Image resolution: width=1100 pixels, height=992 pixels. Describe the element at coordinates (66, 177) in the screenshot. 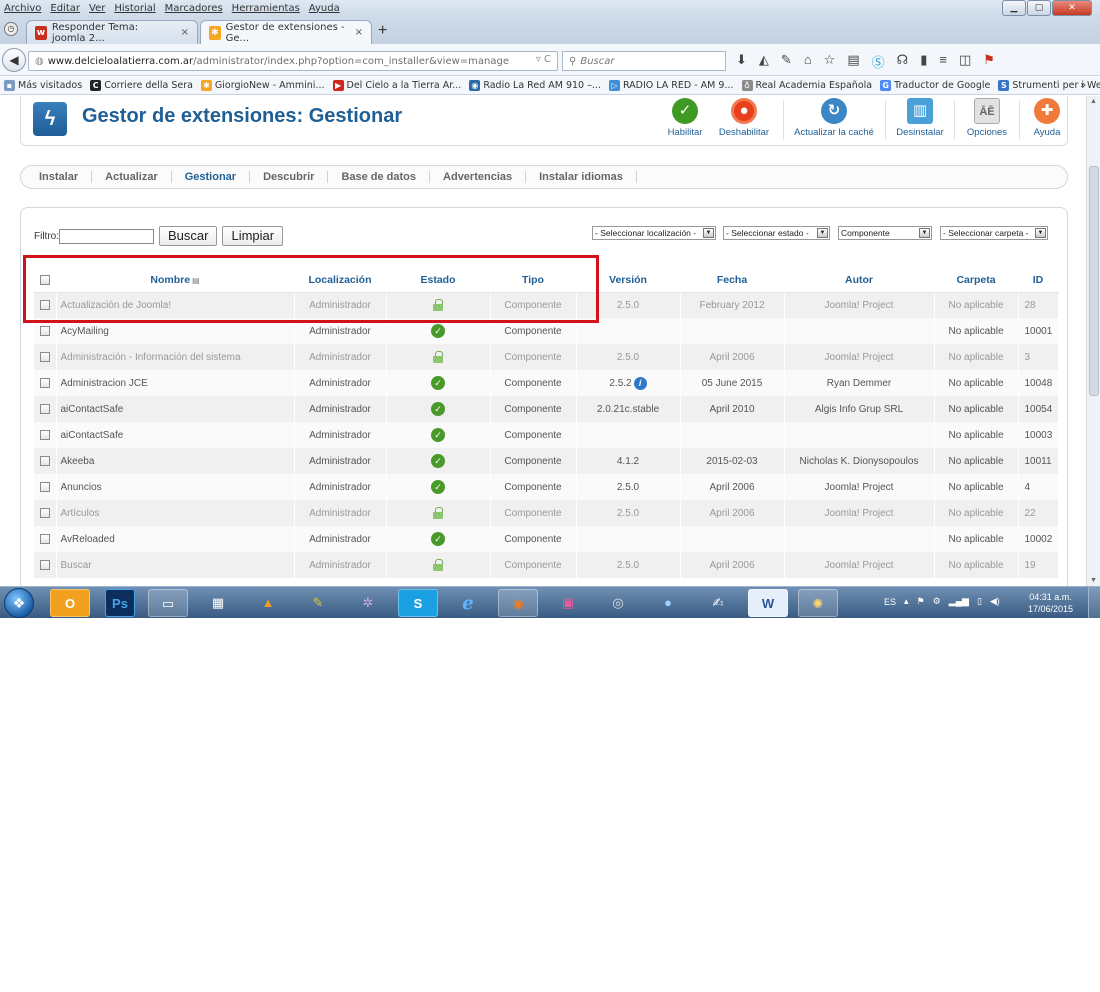

I see `tab-instalar: Instalar` at that location.